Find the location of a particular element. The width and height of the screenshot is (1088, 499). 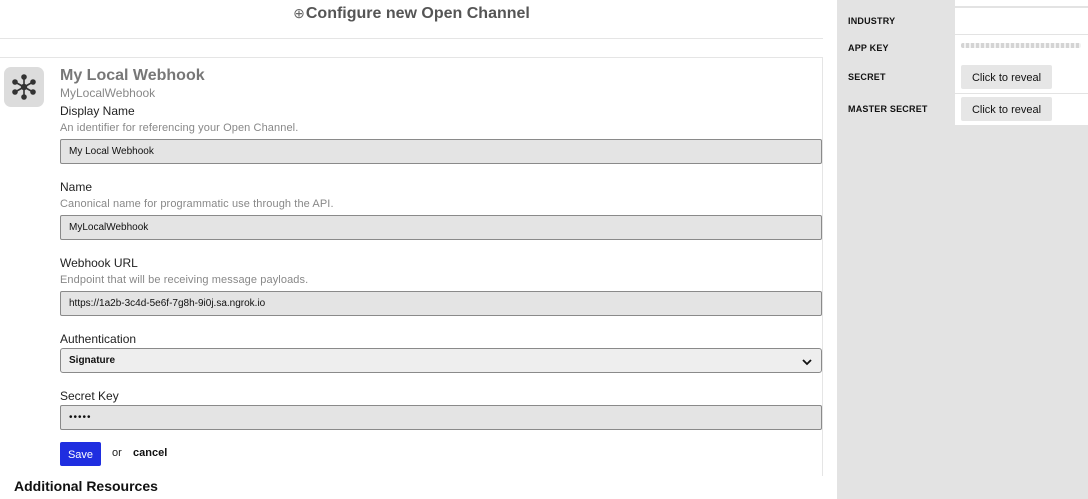

app-key-label: APP KEY is located at coordinates (868, 48).